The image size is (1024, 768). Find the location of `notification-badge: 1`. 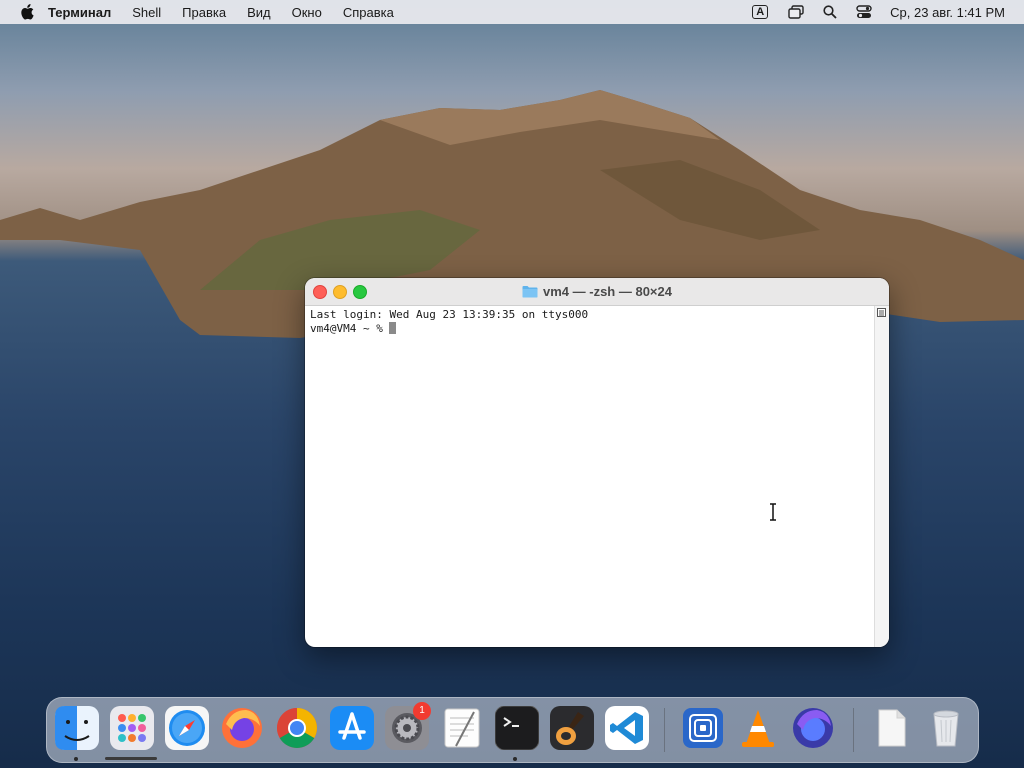

notification-badge: 1 is located at coordinates (422, 711).